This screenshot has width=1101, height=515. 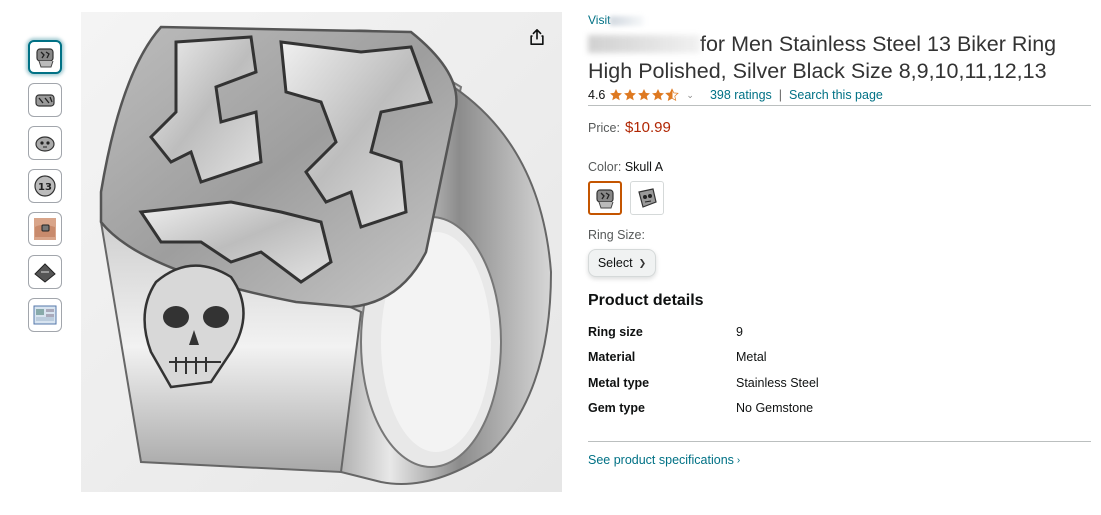 What do you see at coordinates (619, 382) in the screenshot?
I see `detail-key: Metal type` at bounding box center [619, 382].